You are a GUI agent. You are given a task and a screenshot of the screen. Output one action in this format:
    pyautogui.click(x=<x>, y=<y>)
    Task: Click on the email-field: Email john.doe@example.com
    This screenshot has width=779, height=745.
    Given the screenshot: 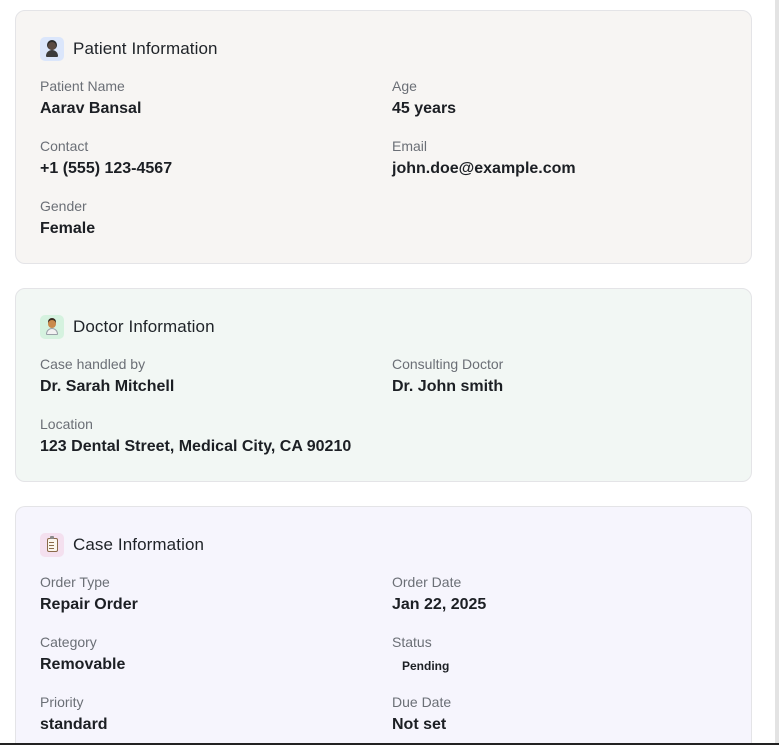 What is the action you would take?
    pyautogui.click(x=484, y=158)
    